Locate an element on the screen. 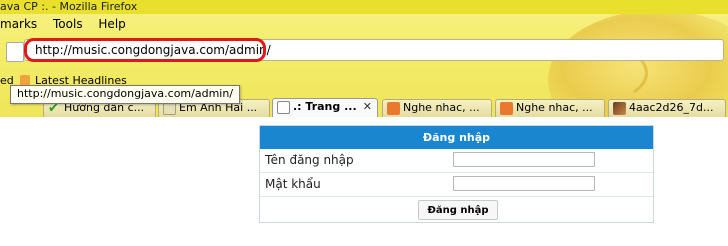  username-label: Tên đăng nhập is located at coordinates (309, 160).